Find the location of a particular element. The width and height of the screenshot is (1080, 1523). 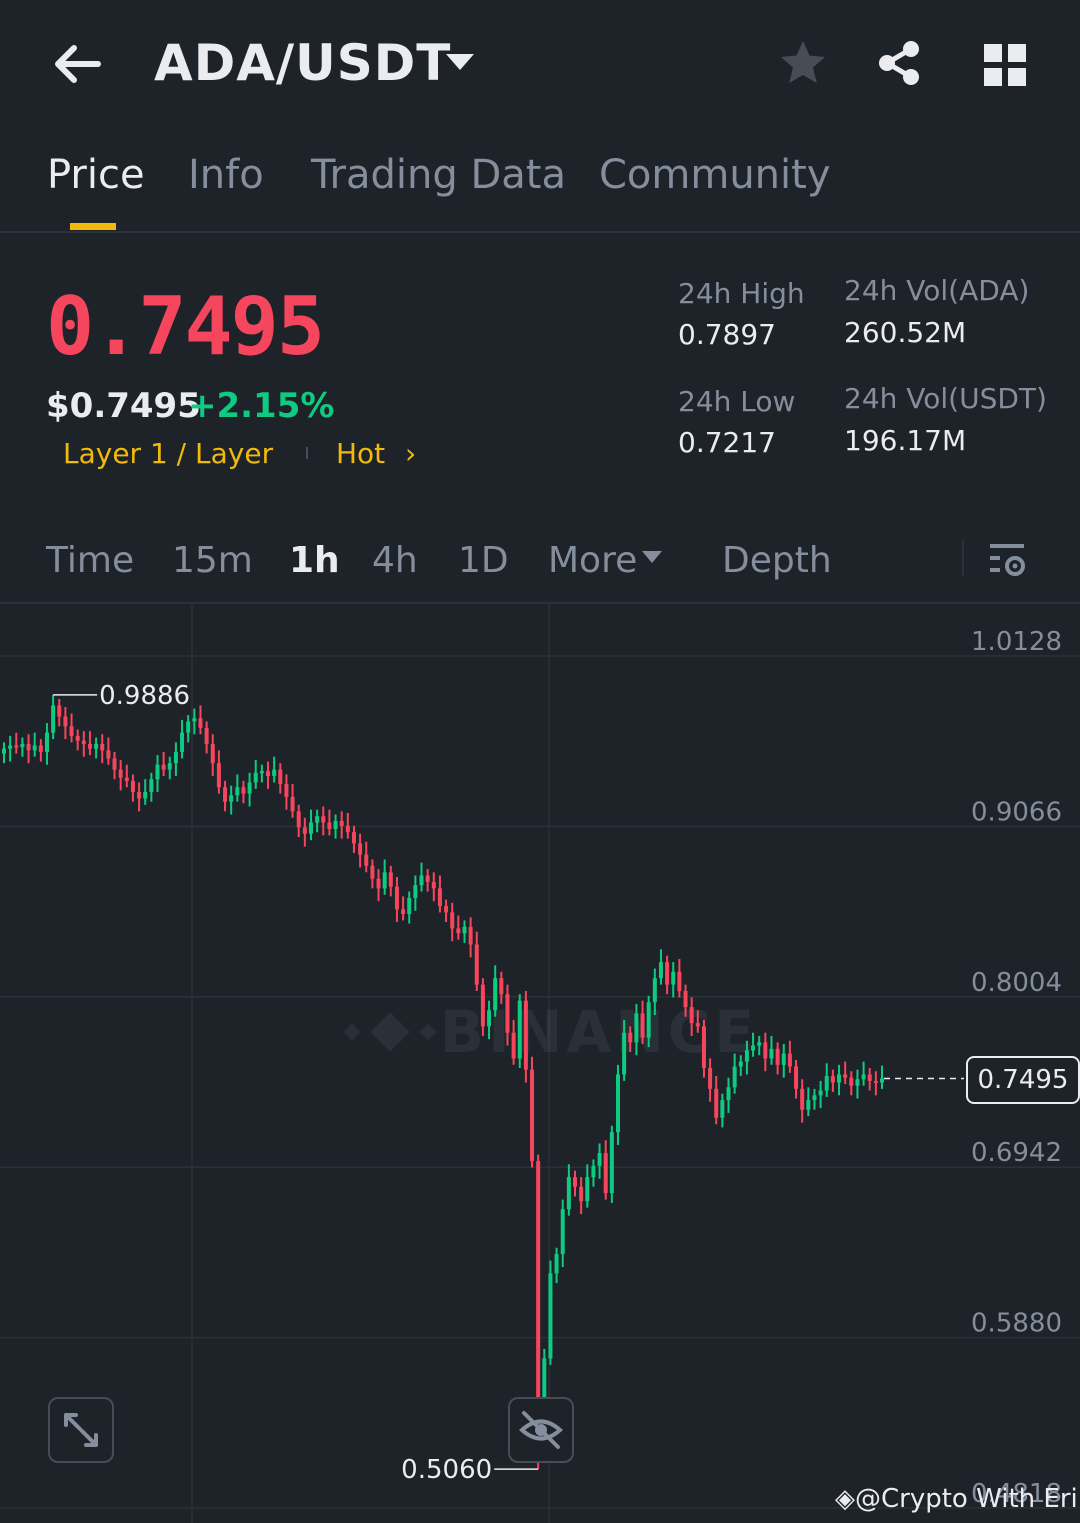

star-icon is located at coordinates (803, 63).